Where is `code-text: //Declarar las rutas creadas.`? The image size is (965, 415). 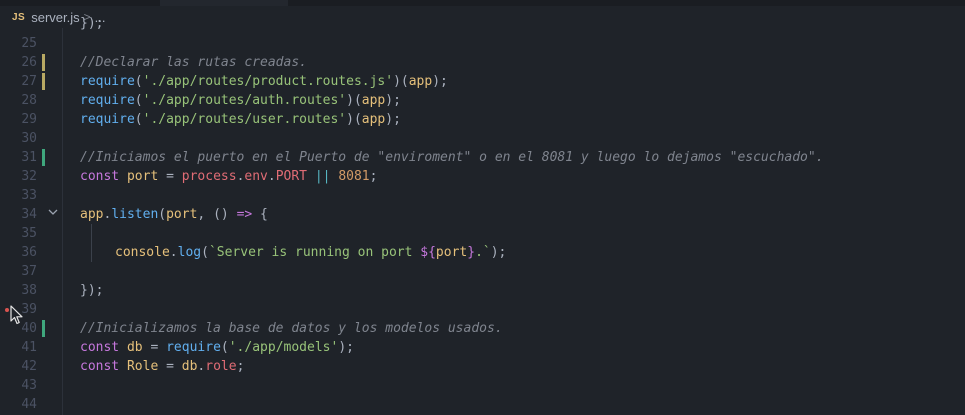
code-text: //Declarar las rutas creadas. is located at coordinates (193, 62).